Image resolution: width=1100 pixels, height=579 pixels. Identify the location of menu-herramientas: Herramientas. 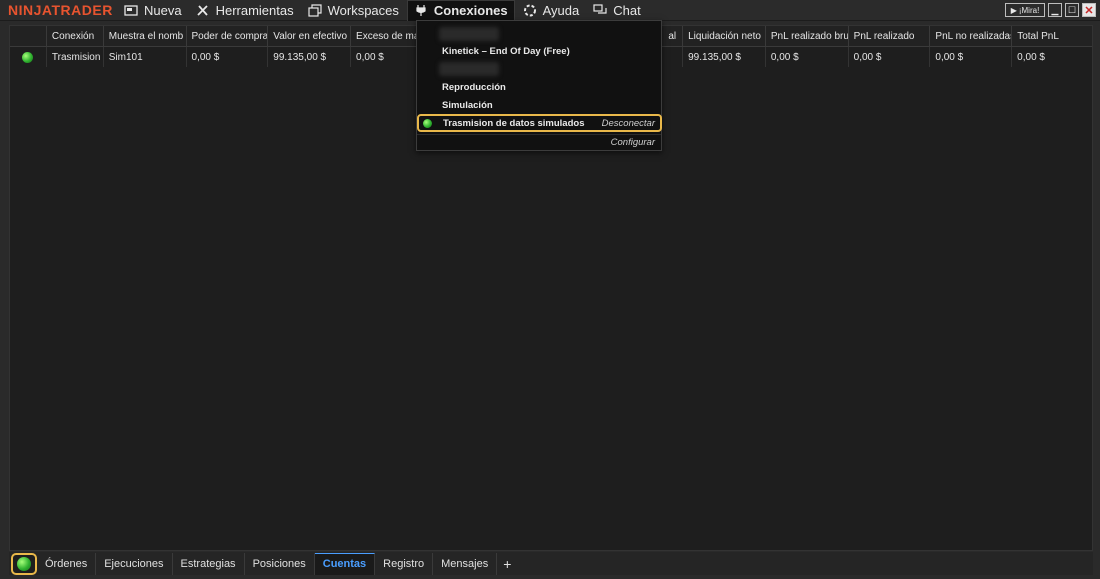
(245, 10).